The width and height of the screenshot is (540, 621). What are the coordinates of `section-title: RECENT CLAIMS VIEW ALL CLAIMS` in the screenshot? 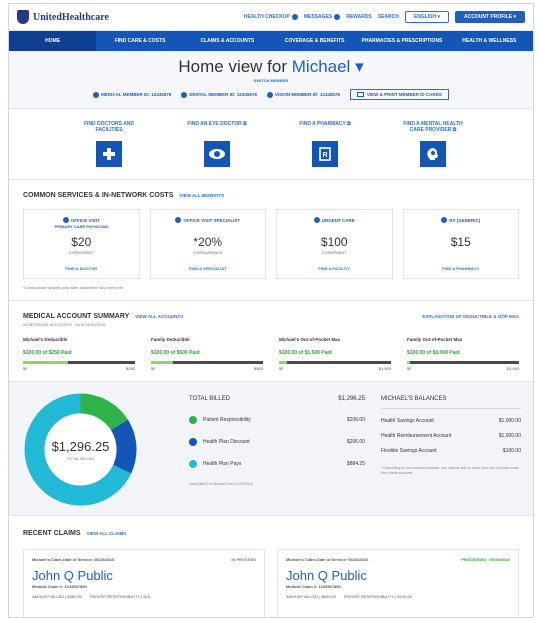 It's located at (75, 533).